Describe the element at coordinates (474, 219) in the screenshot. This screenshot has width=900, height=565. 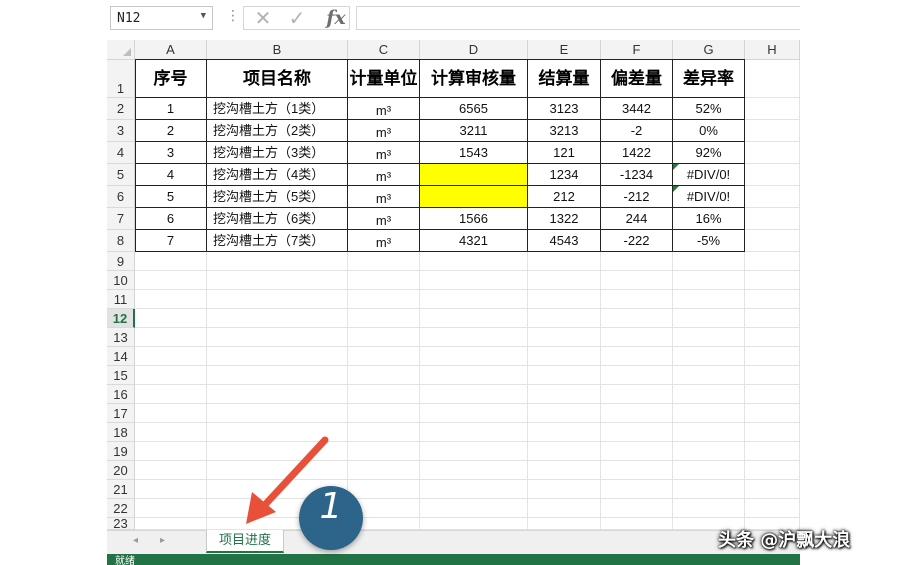
I see `table-cell: 1566` at that location.